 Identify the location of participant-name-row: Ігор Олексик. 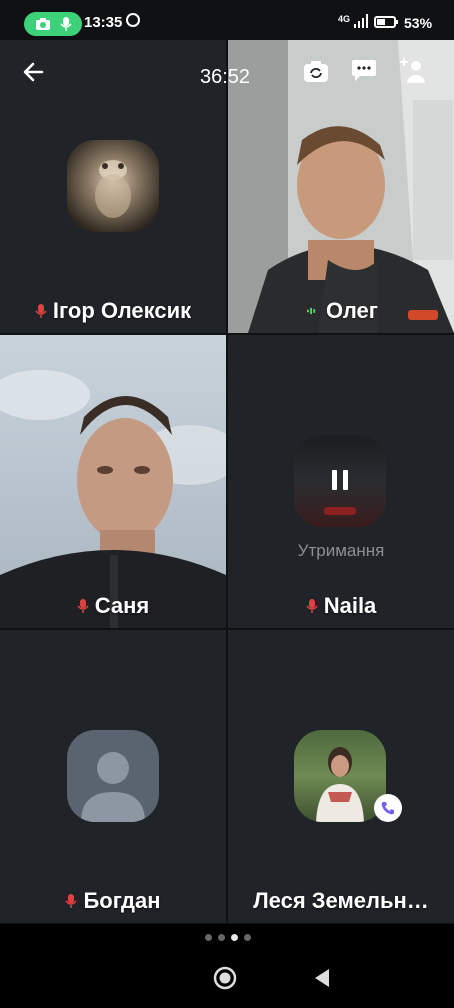
(113, 311).